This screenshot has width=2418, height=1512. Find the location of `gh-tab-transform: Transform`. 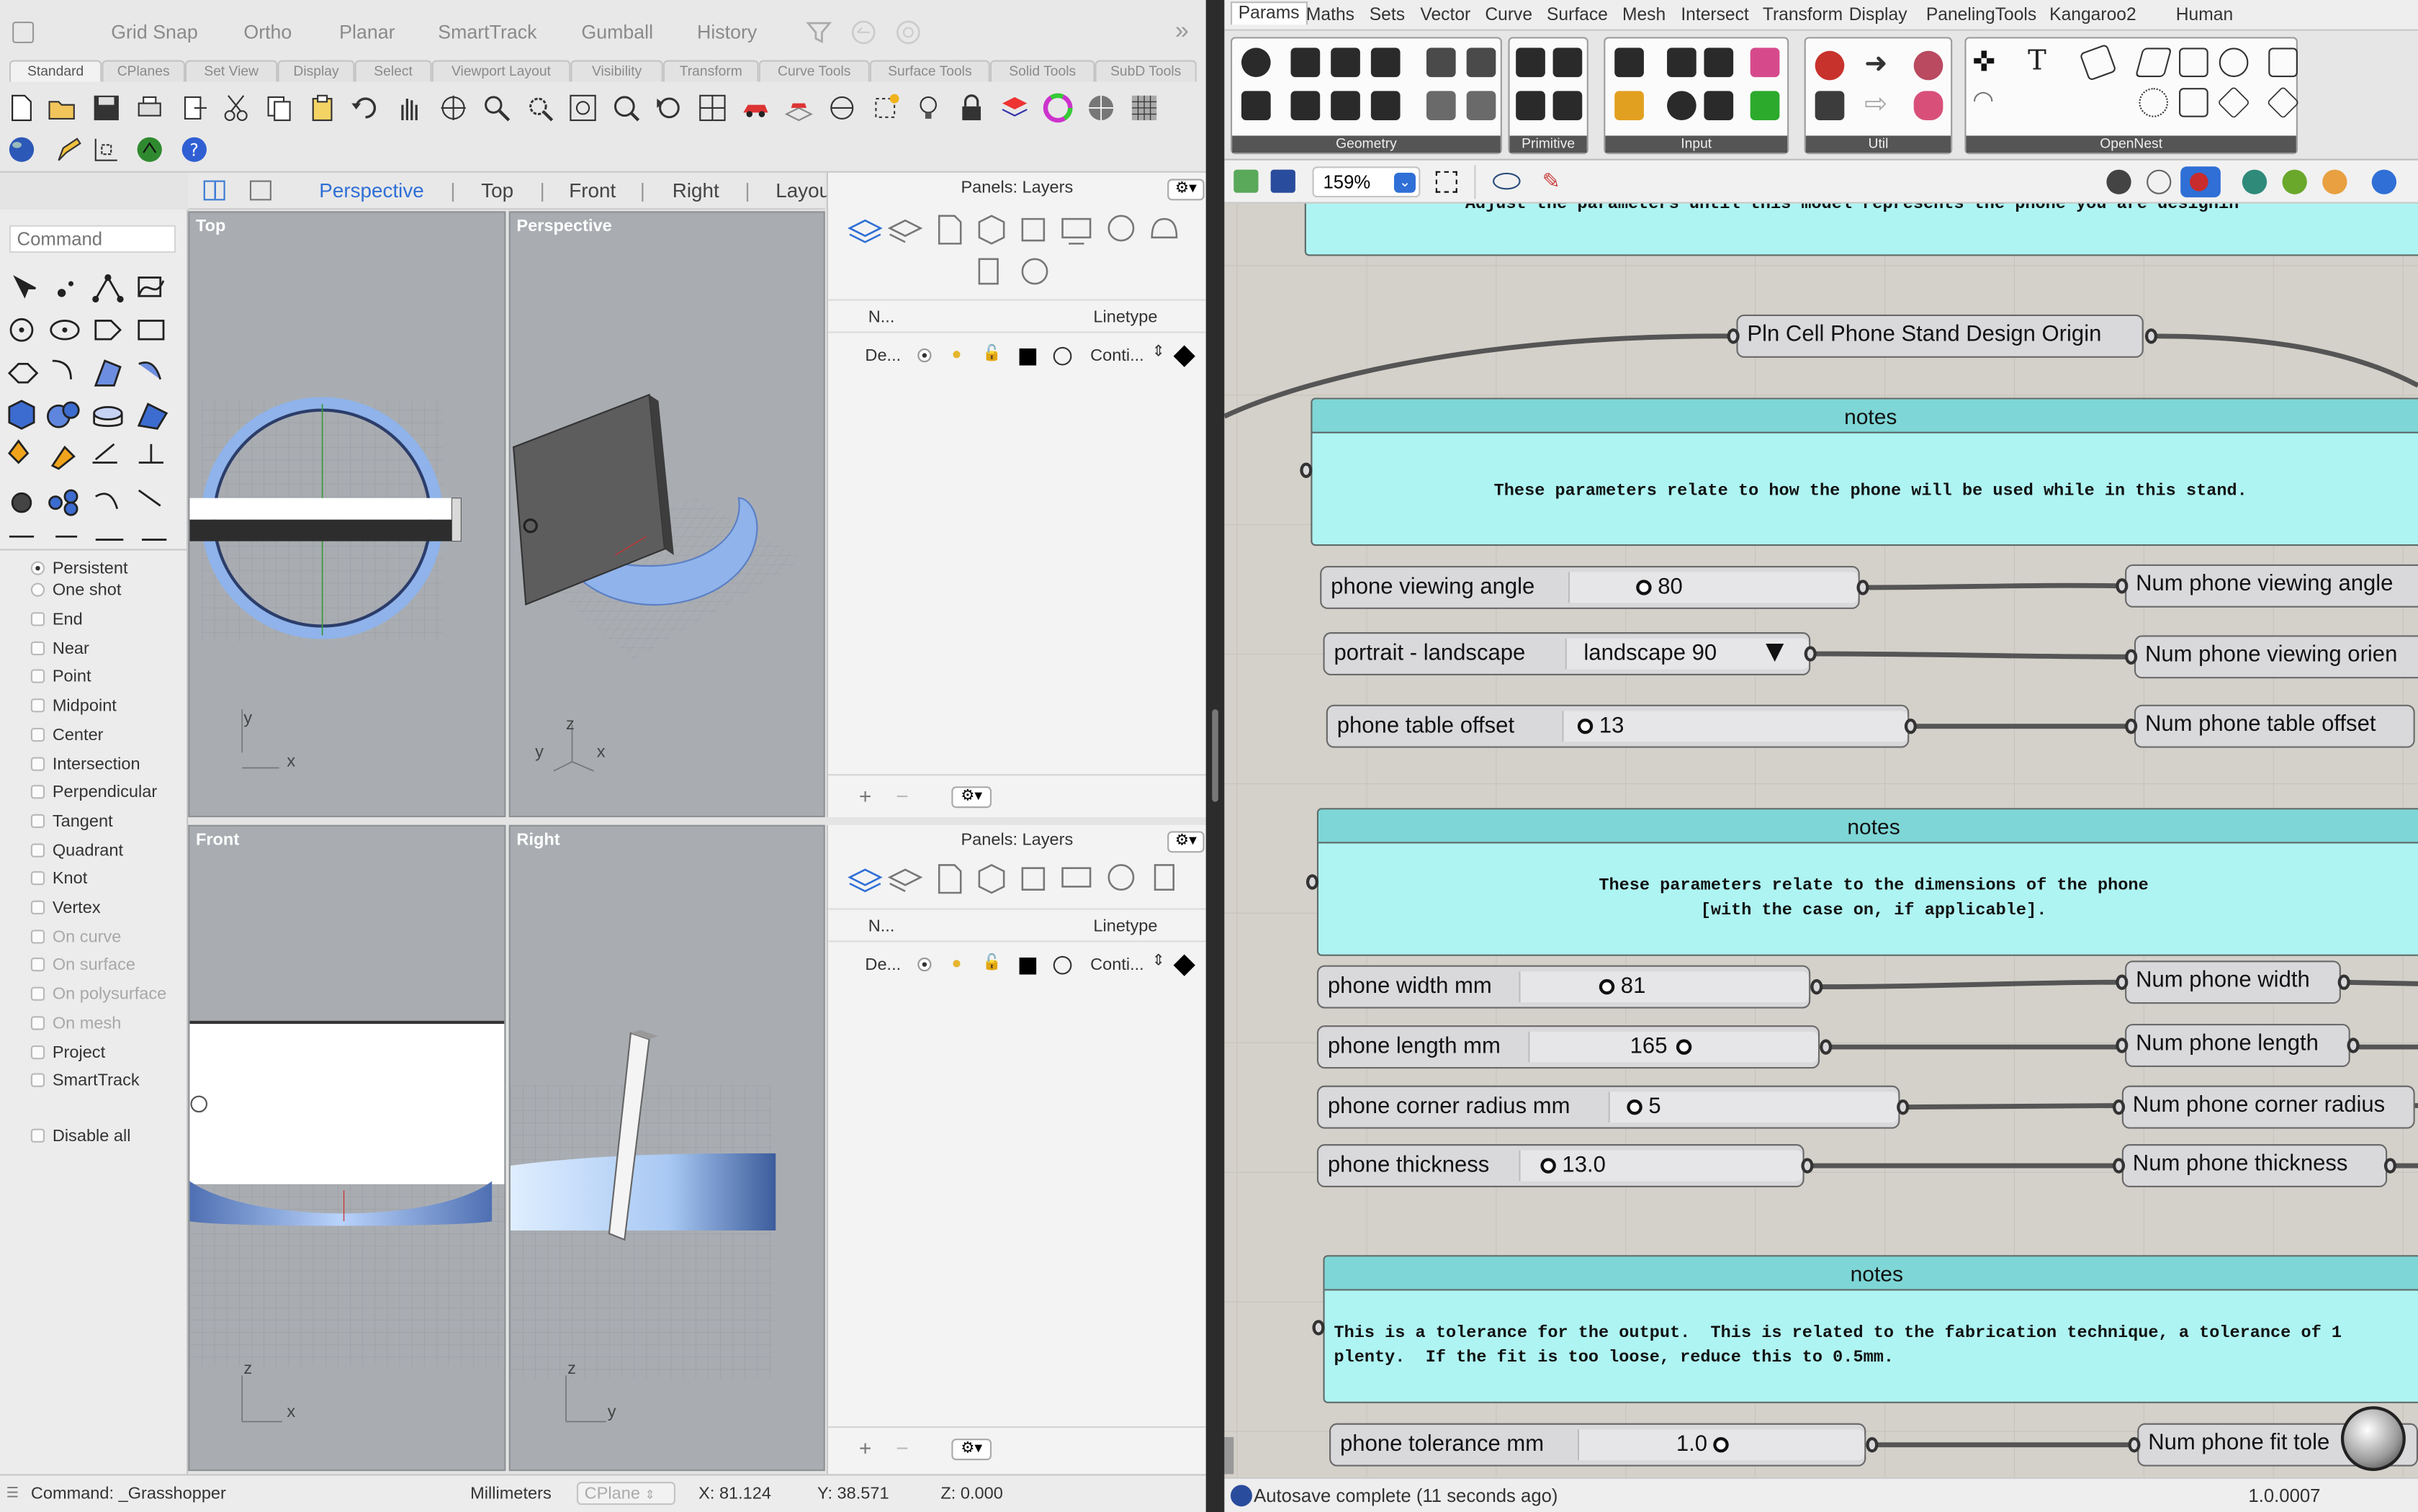

gh-tab-transform: Transform is located at coordinates (1803, 15).